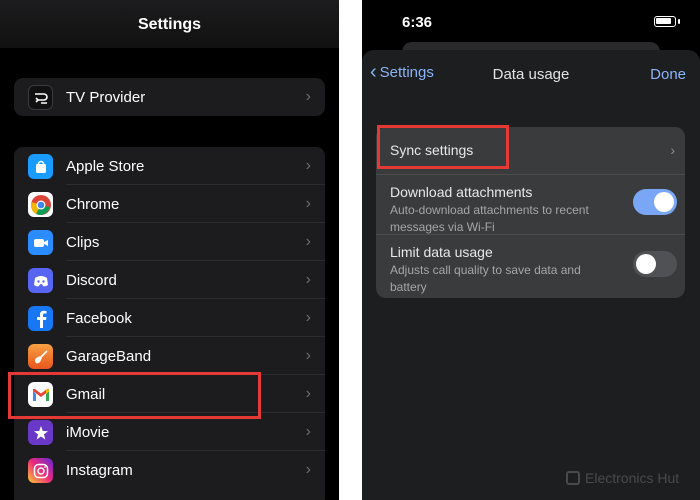  I want to click on settings-item-facebook: Facebook ›, so click(169, 318).